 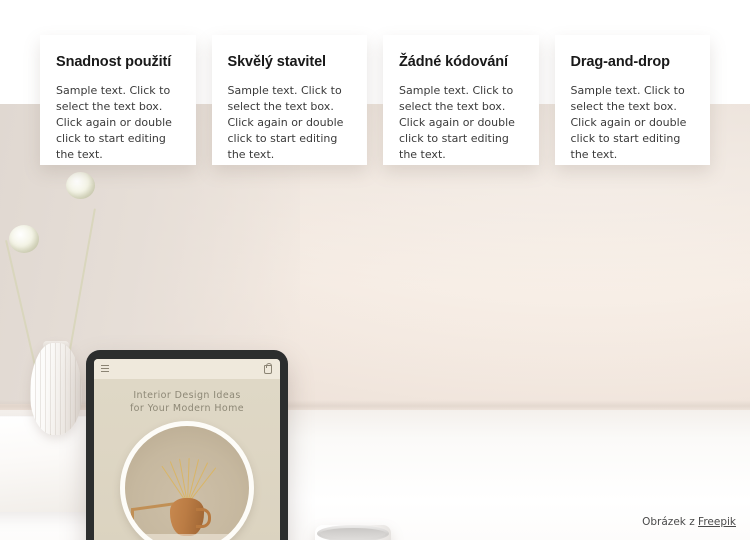 What do you see at coordinates (717, 522) in the screenshot?
I see `freepik-link: Freepik` at bounding box center [717, 522].